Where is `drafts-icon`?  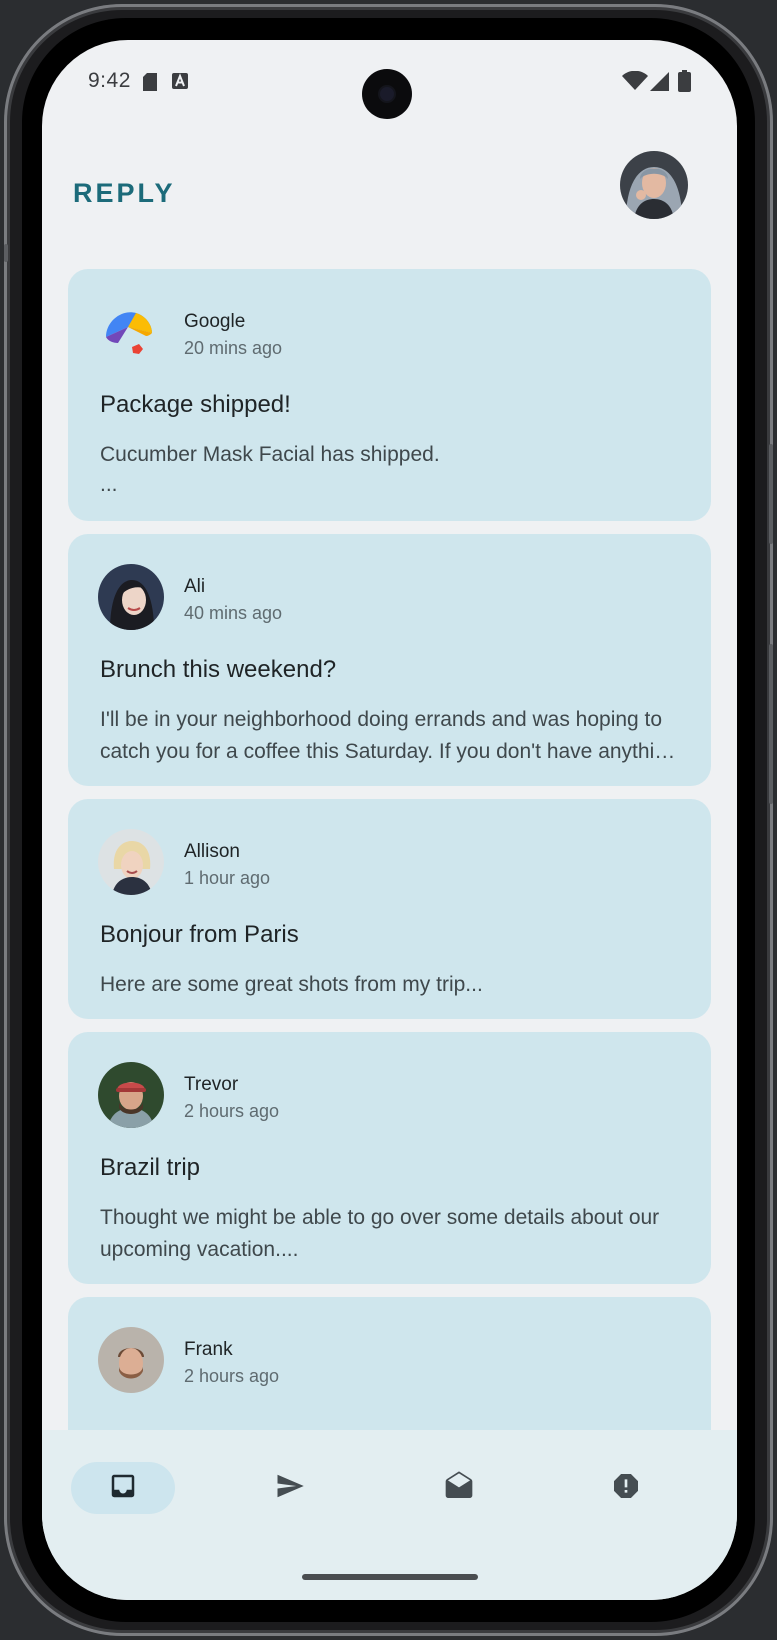 drafts-icon is located at coordinates (459, 1488).